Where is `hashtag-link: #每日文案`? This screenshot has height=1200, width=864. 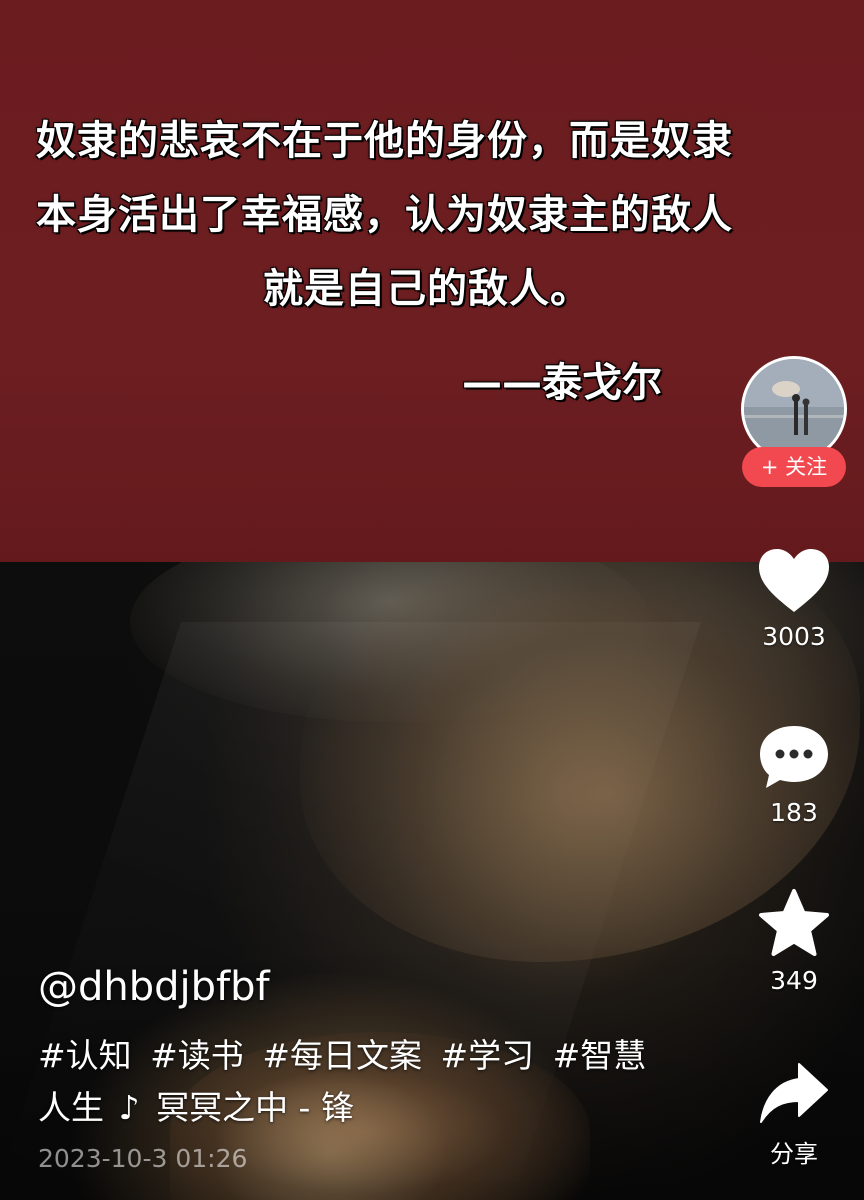 hashtag-link: #每日文案 is located at coordinates (342, 1055).